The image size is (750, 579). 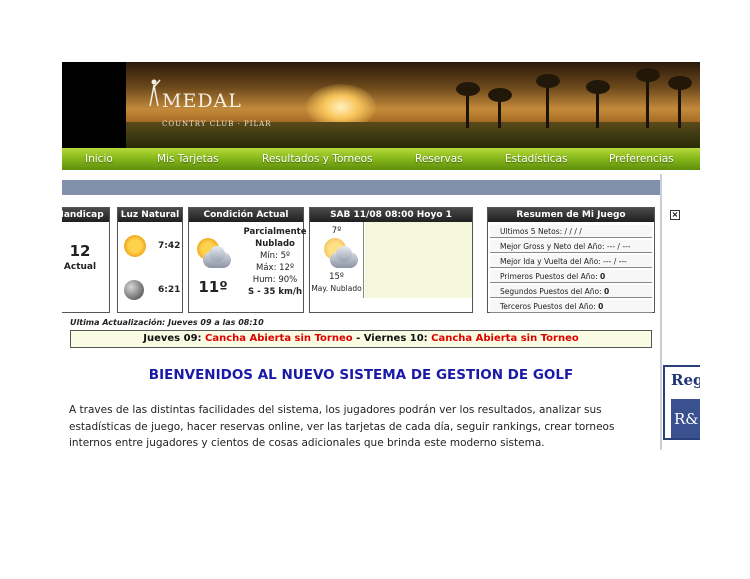 I want to click on forecast-low: 7º, so click(x=336, y=231).